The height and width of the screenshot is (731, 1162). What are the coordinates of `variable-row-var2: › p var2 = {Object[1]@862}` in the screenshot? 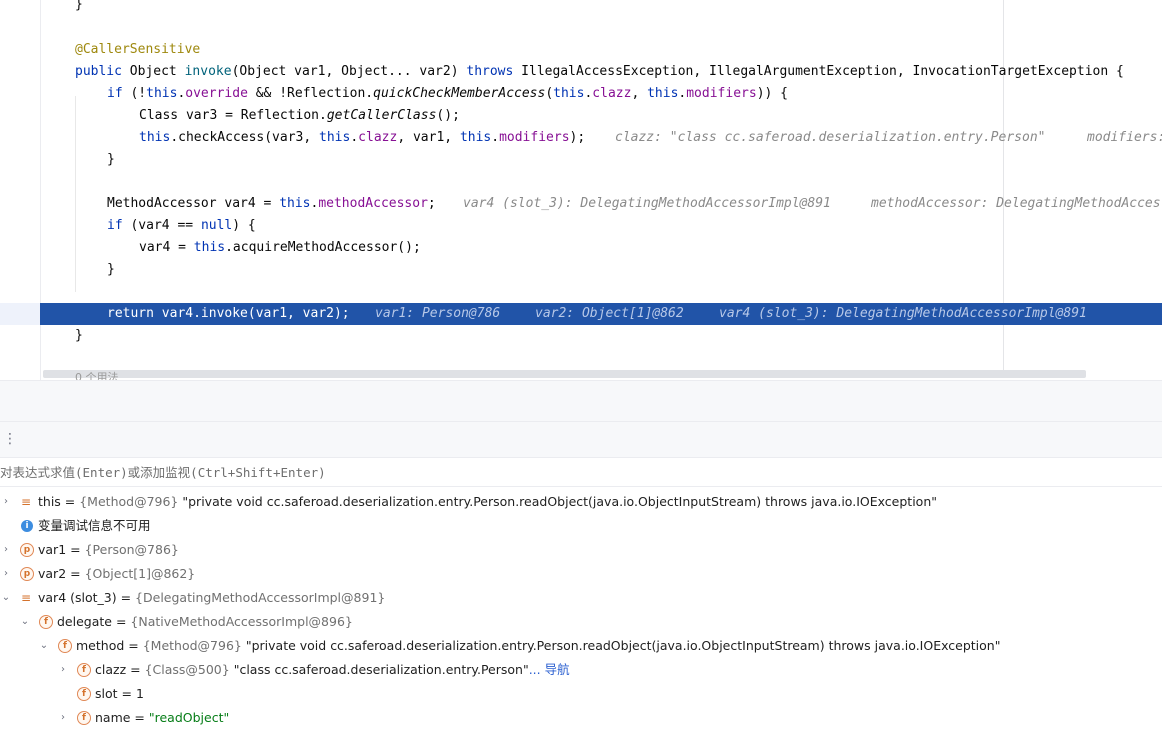 It's located at (581, 574).